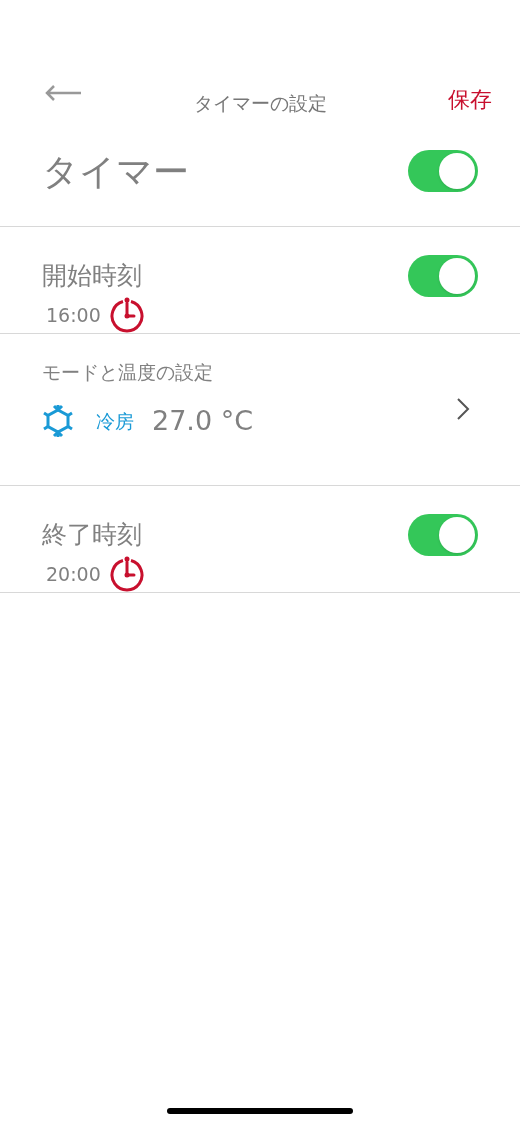 The width and height of the screenshot is (520, 1126). What do you see at coordinates (260, 410) in the screenshot?
I see `mode-row: モードと温度の設定 冷房 27.0 °C` at bounding box center [260, 410].